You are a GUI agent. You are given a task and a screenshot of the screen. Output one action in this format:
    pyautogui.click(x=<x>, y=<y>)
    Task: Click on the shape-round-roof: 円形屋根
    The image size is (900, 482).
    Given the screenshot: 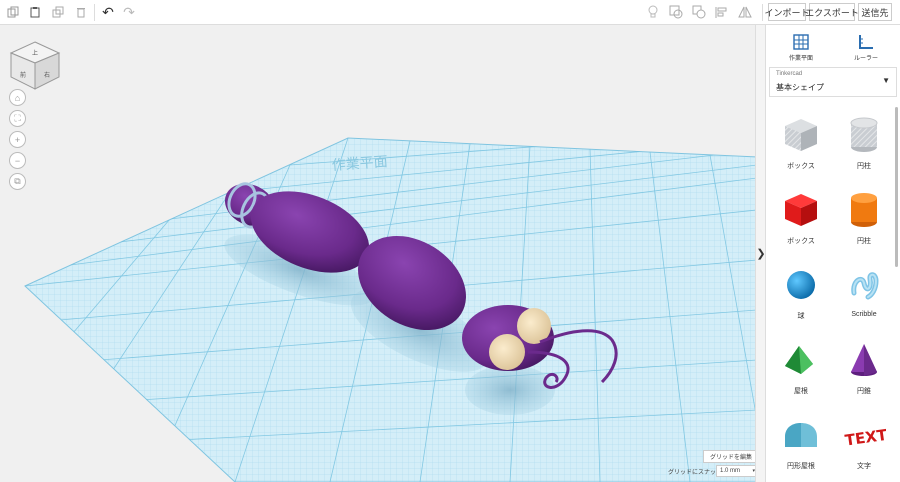 What is the action you would take?
    pyautogui.click(x=801, y=447)
    